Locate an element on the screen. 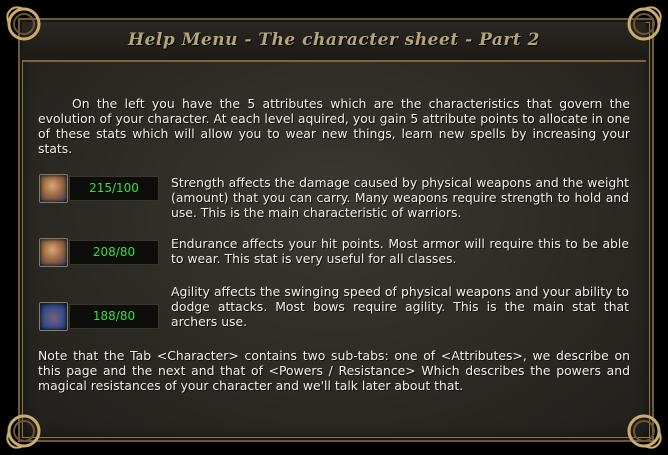 The image size is (668, 455). endurance-value: 208/80 is located at coordinates (114, 252).